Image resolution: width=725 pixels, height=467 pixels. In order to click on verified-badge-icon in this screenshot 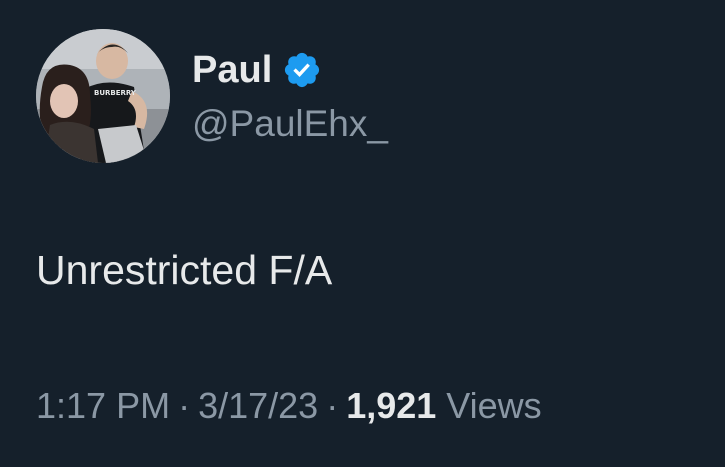, I will do `click(302, 70)`.